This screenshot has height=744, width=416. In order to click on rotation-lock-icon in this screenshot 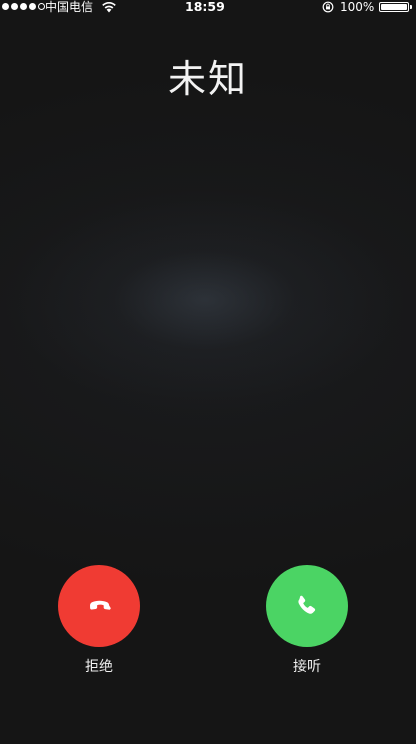, I will do `click(328, 7)`.